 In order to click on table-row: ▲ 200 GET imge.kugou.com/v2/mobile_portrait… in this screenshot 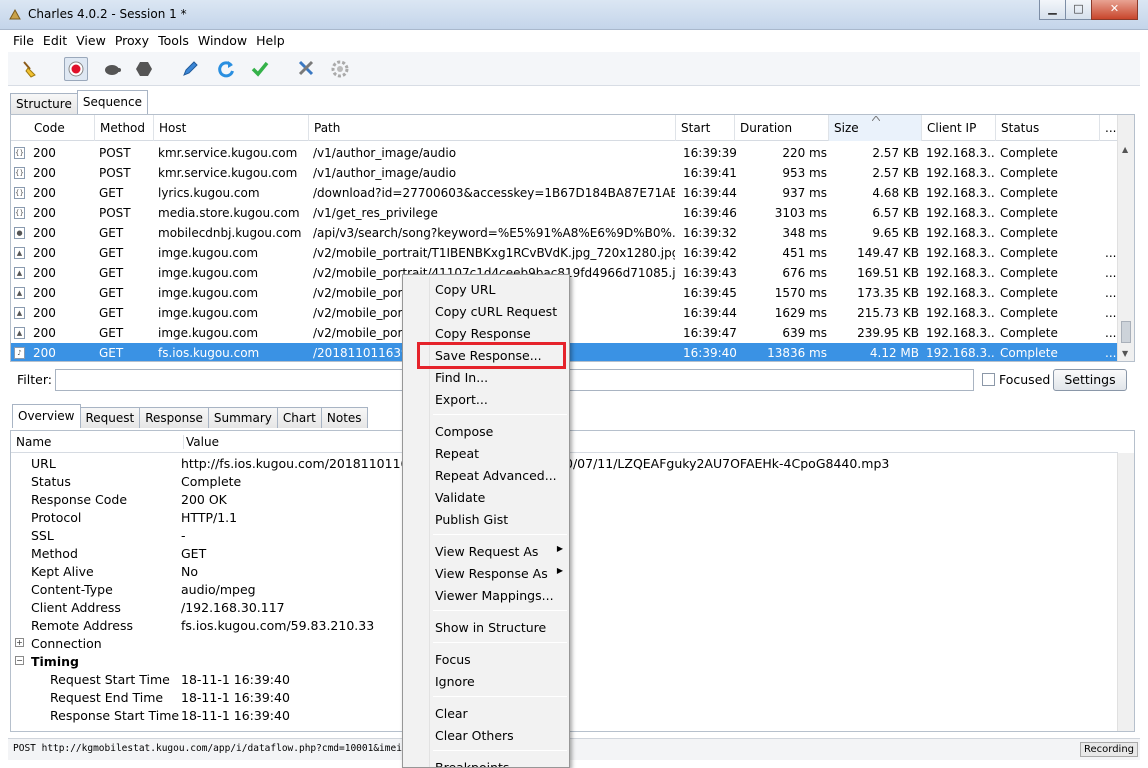, I will do `click(564, 253)`.